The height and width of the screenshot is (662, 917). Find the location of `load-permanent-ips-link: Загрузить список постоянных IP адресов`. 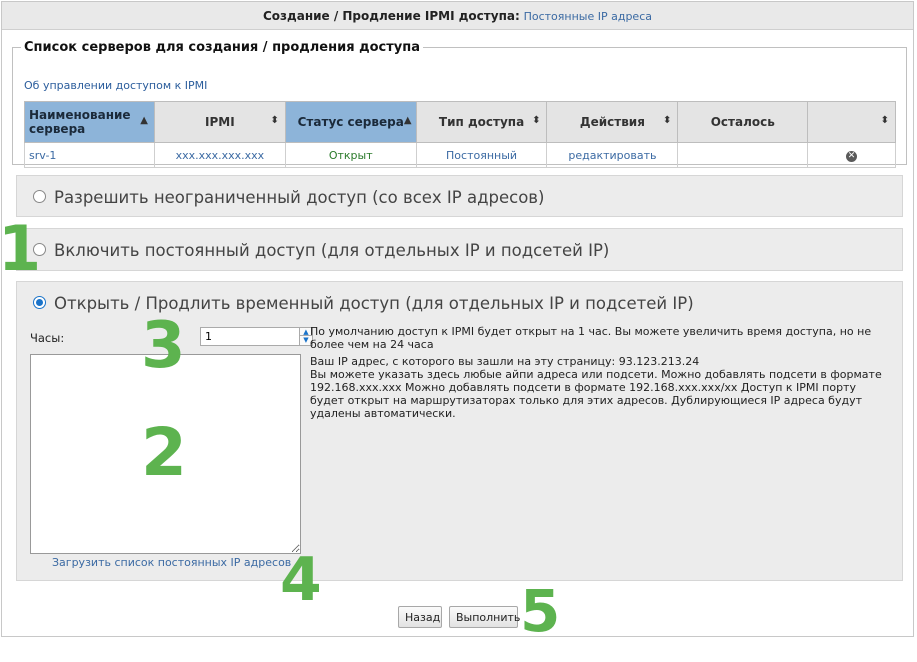

load-permanent-ips-link: Загрузить список постоянных IP адресов is located at coordinates (171, 562).